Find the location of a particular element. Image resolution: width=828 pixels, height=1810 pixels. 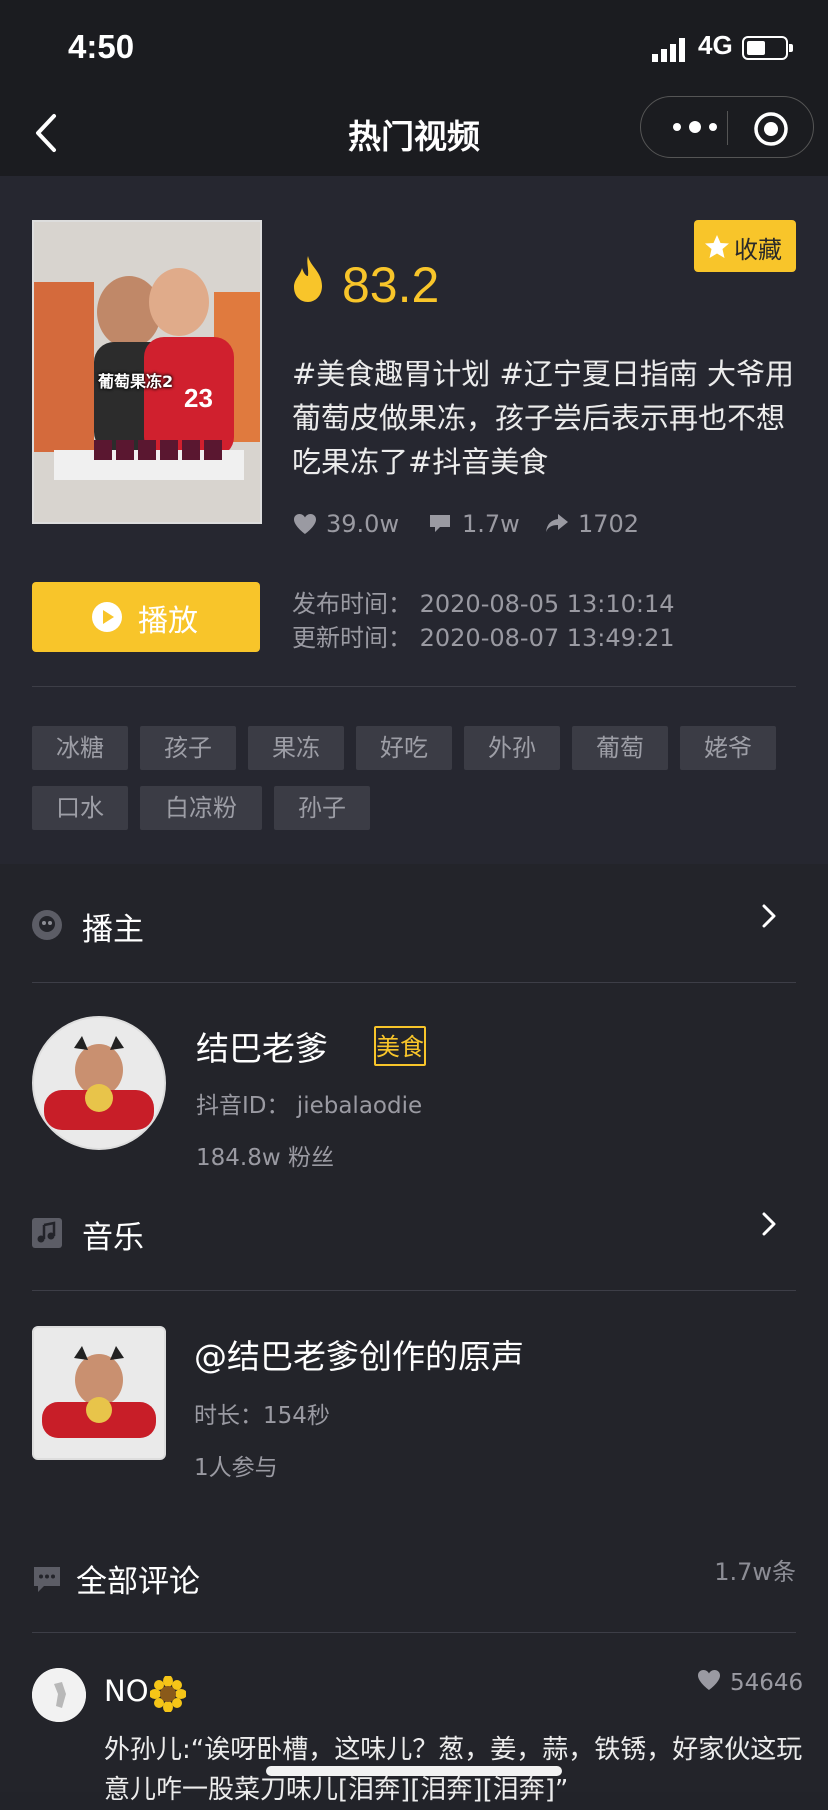

comment-username: NO is located at coordinates (126, 1691).